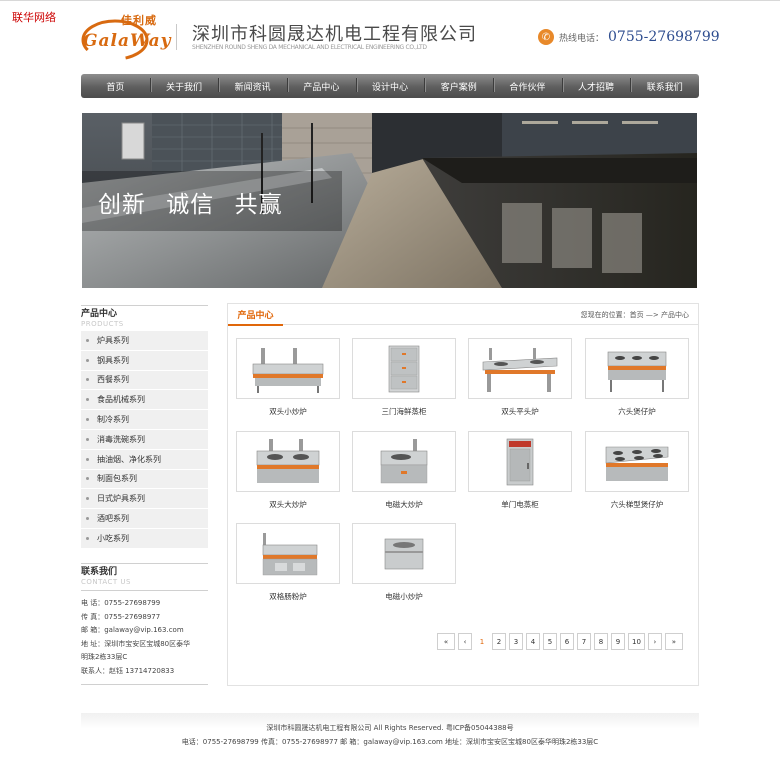  I want to click on product-card: 电磁大炒炉, so click(404, 470).